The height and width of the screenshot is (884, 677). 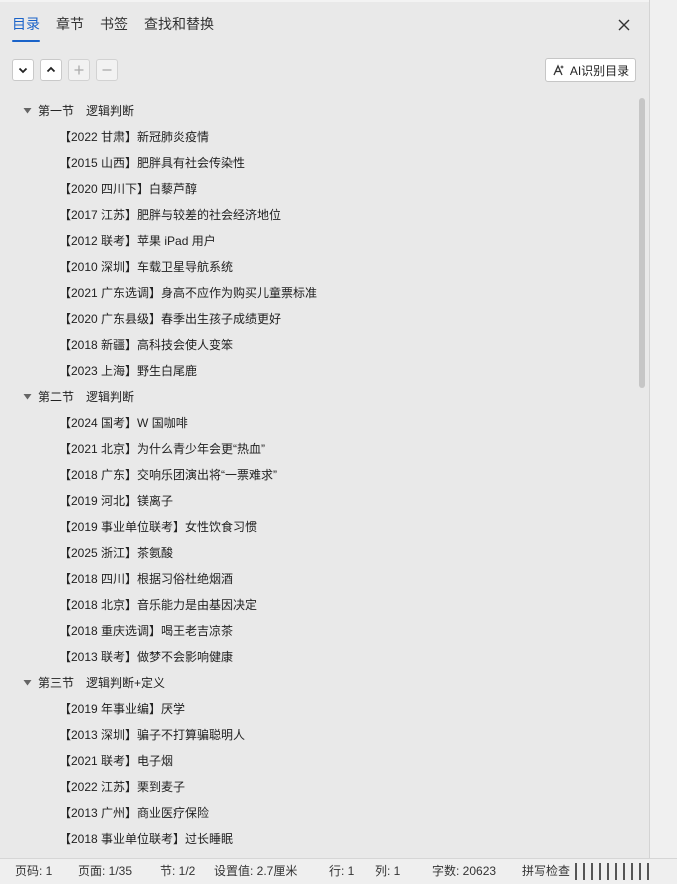 I want to click on toc-item: 【2018 广东】交响乐团演出将“一票难求”, so click(x=316, y=475).